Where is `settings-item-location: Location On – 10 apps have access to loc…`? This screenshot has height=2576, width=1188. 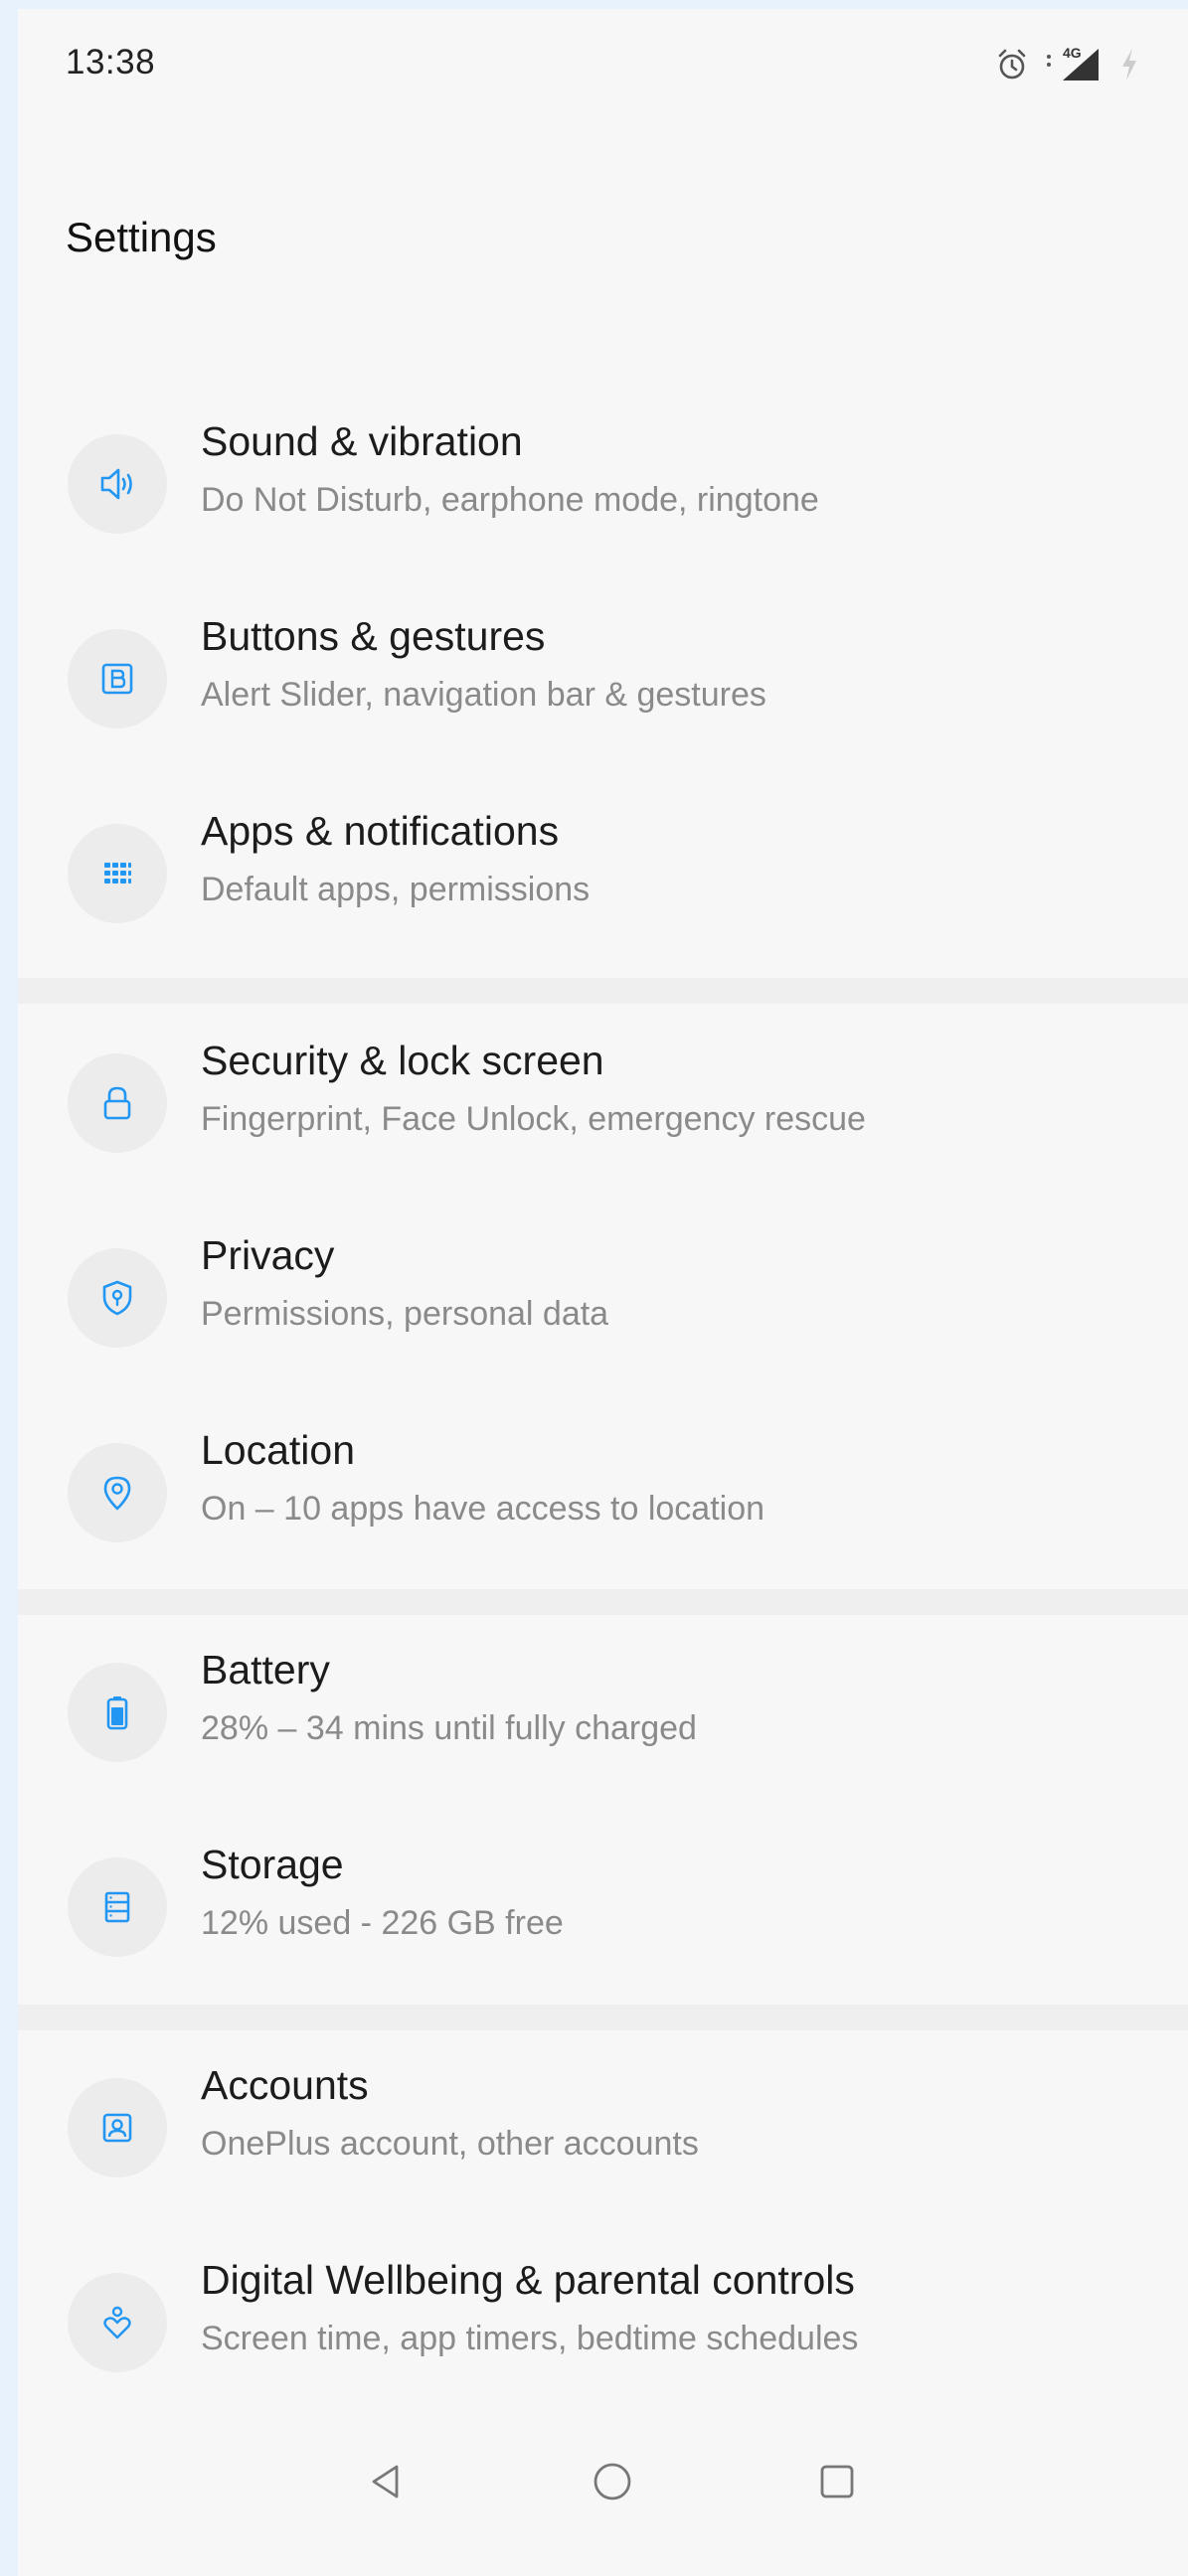
settings-item-location: Location On – 10 apps have access to loc… is located at coordinates (603, 1492).